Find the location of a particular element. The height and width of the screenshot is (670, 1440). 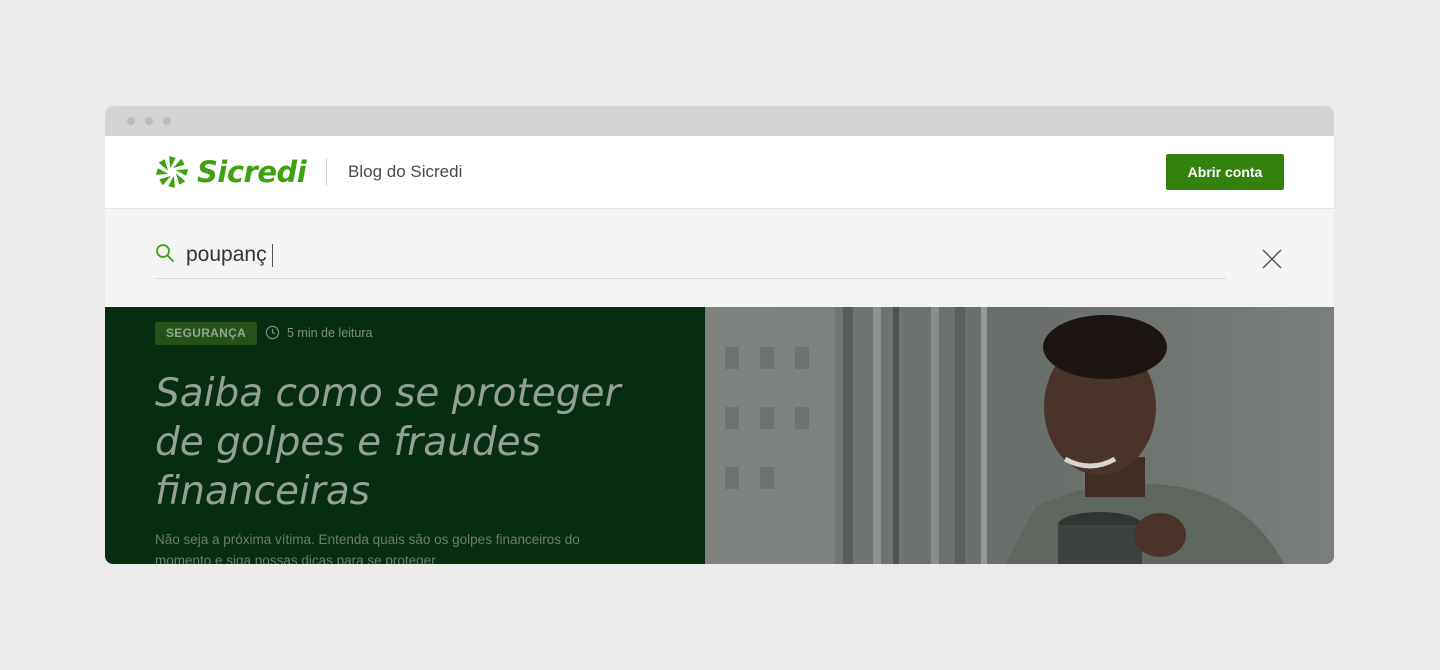

search-underline is located at coordinates (690, 278).